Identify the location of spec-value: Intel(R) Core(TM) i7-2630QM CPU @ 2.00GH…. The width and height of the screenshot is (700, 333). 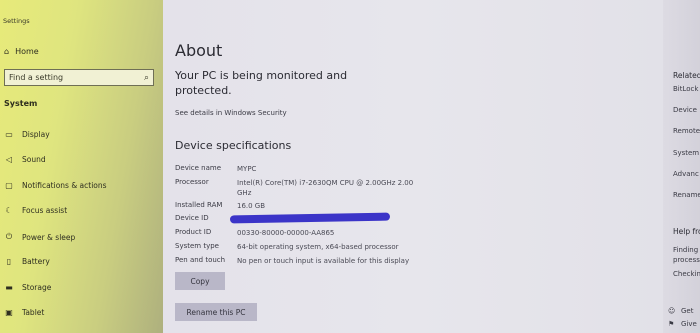
(325, 188).